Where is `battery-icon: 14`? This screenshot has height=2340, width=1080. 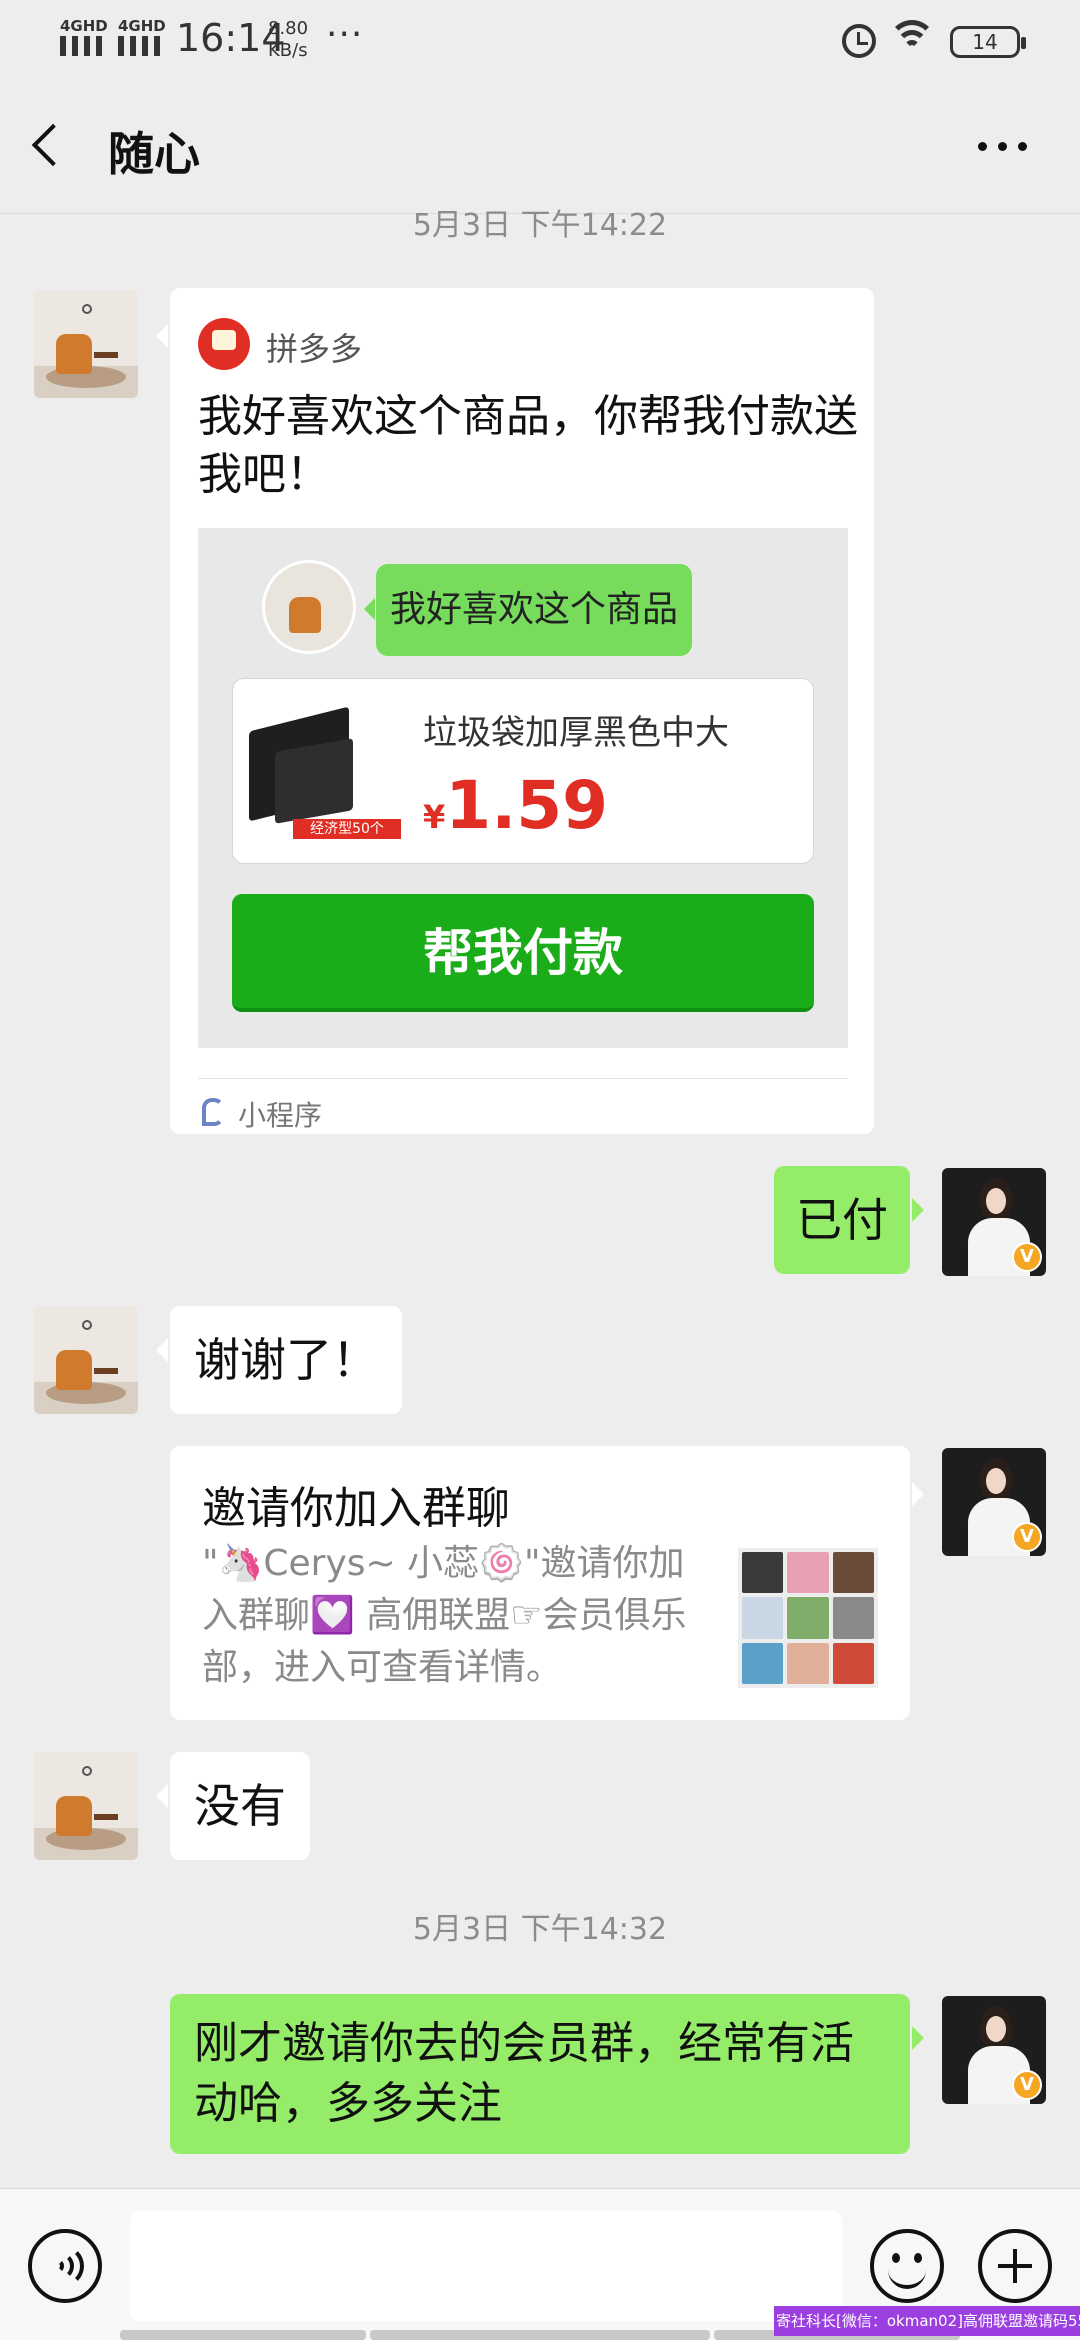
battery-icon: 14 is located at coordinates (988, 42).